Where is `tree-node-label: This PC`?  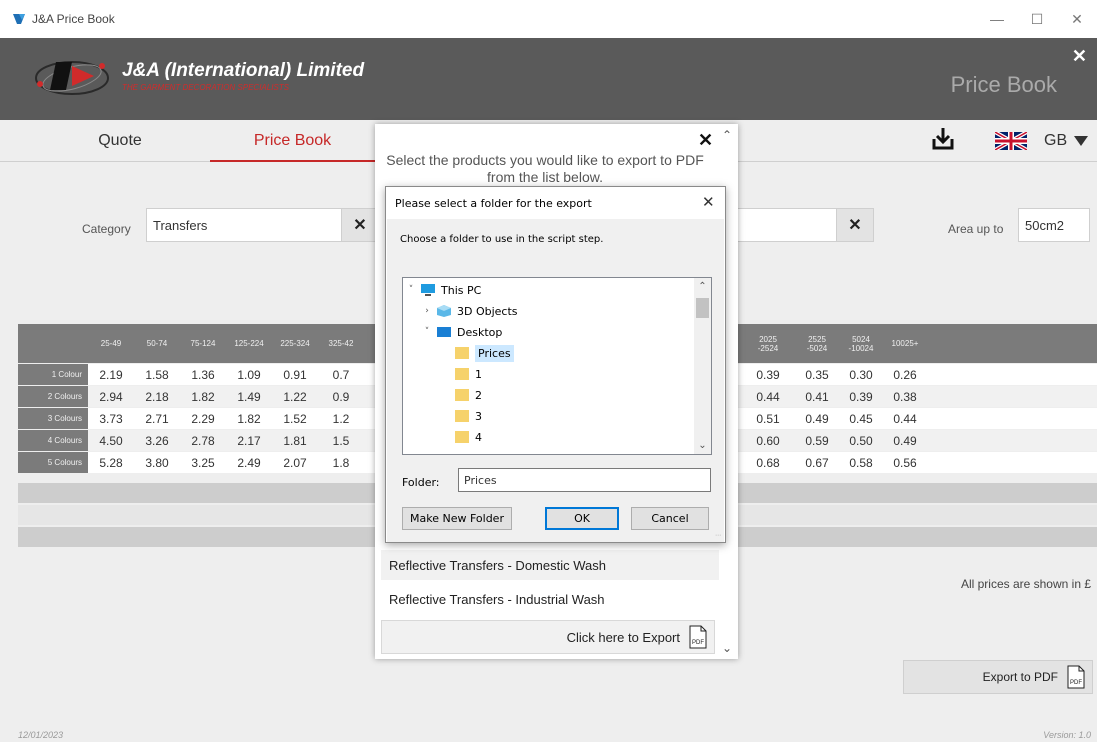 tree-node-label: This PC is located at coordinates (461, 290).